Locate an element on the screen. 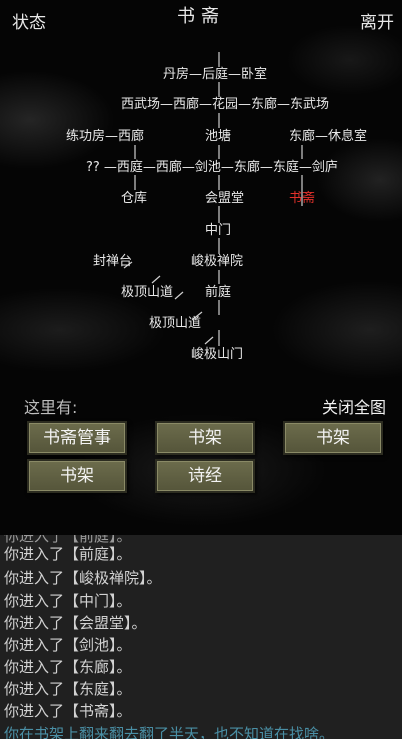  location-title: 书斋 is located at coordinates (201, 16).